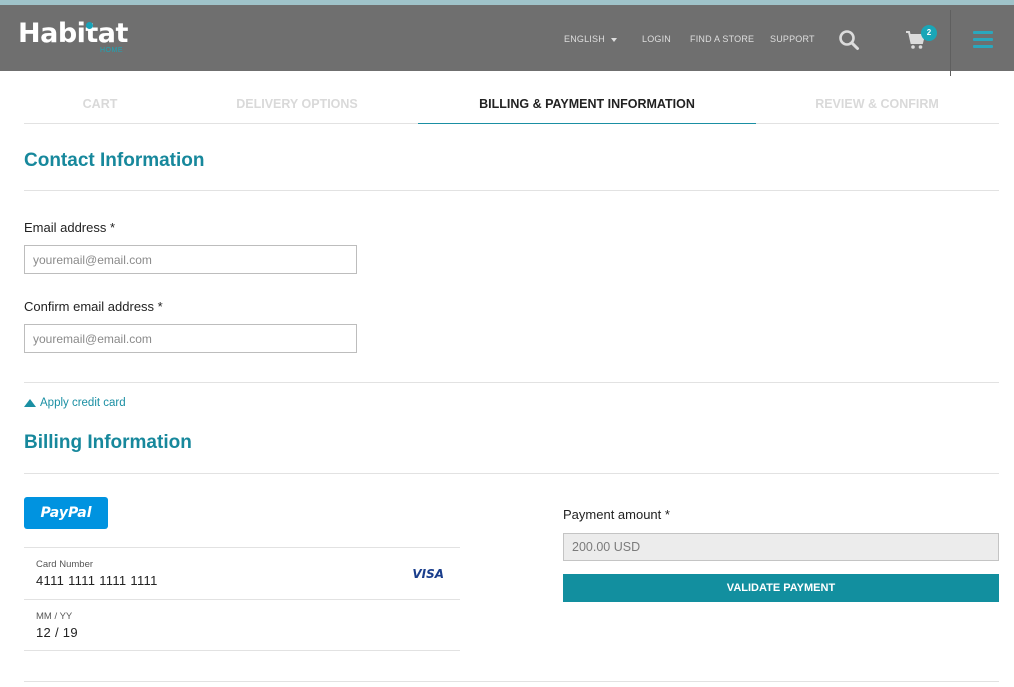 The height and width of the screenshot is (687, 1014). I want to click on card-number-field: Card Number 4111 1111 1111 1111 VISA, so click(242, 573).